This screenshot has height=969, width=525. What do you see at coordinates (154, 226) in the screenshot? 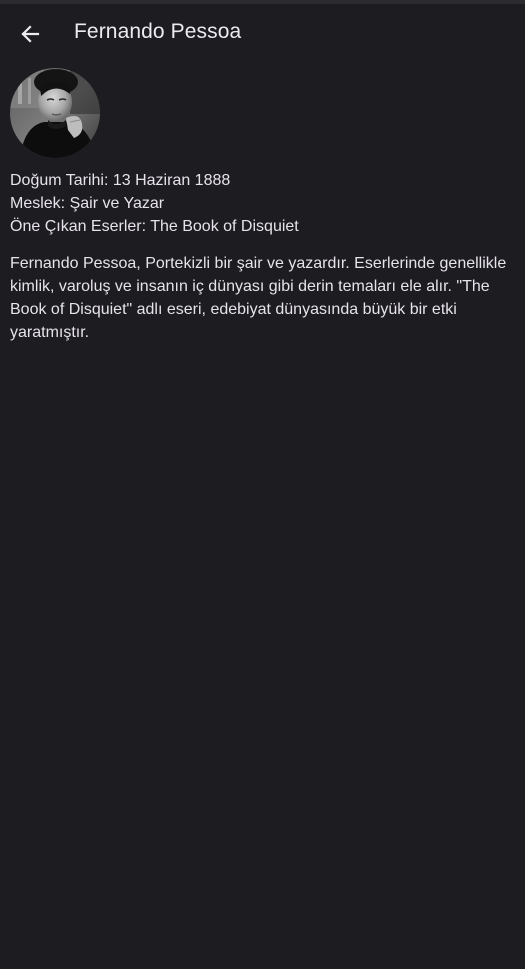
I see `notable-works-text: Öne Çıkan Eserler: The Book of Disquiet` at bounding box center [154, 226].